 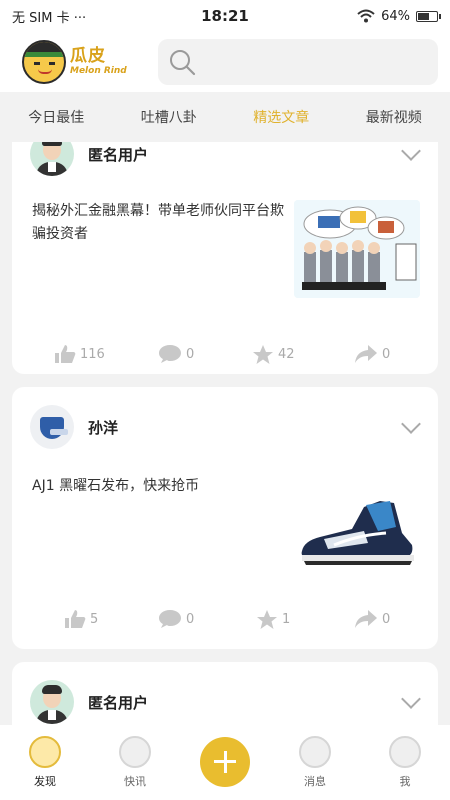 I want to click on nav-flash-news: 快讯, so click(x=135, y=762).